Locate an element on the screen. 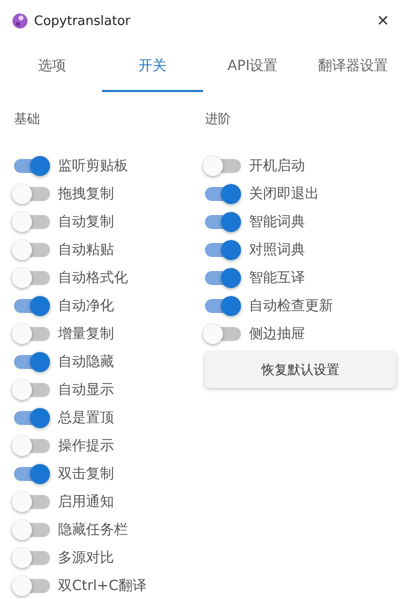 The width and height of the screenshot is (405, 599). switch-label: 监听剪贴板 is located at coordinates (93, 166).